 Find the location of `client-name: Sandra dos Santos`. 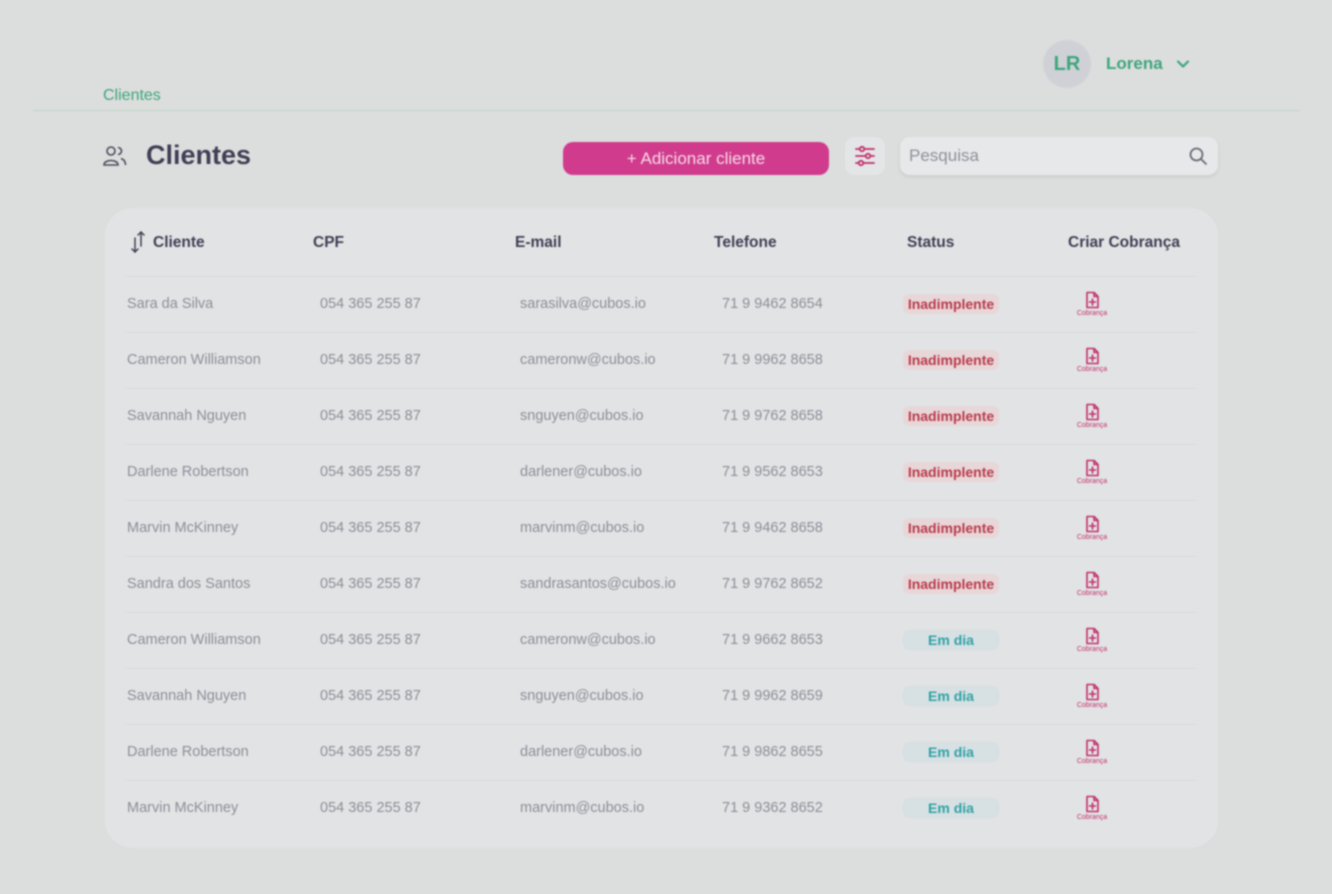

client-name: Sandra dos Santos is located at coordinates (188, 584).